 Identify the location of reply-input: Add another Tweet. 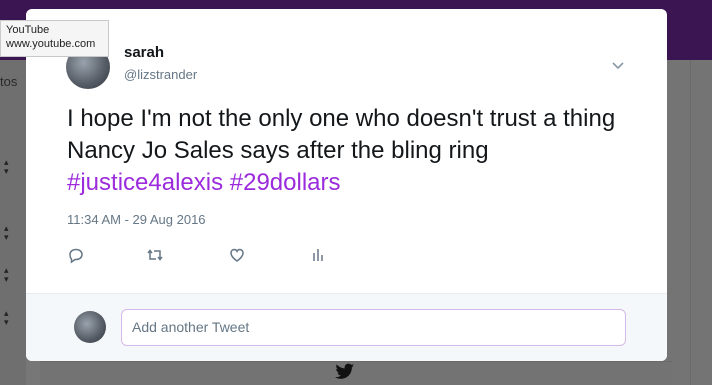
(373, 327).